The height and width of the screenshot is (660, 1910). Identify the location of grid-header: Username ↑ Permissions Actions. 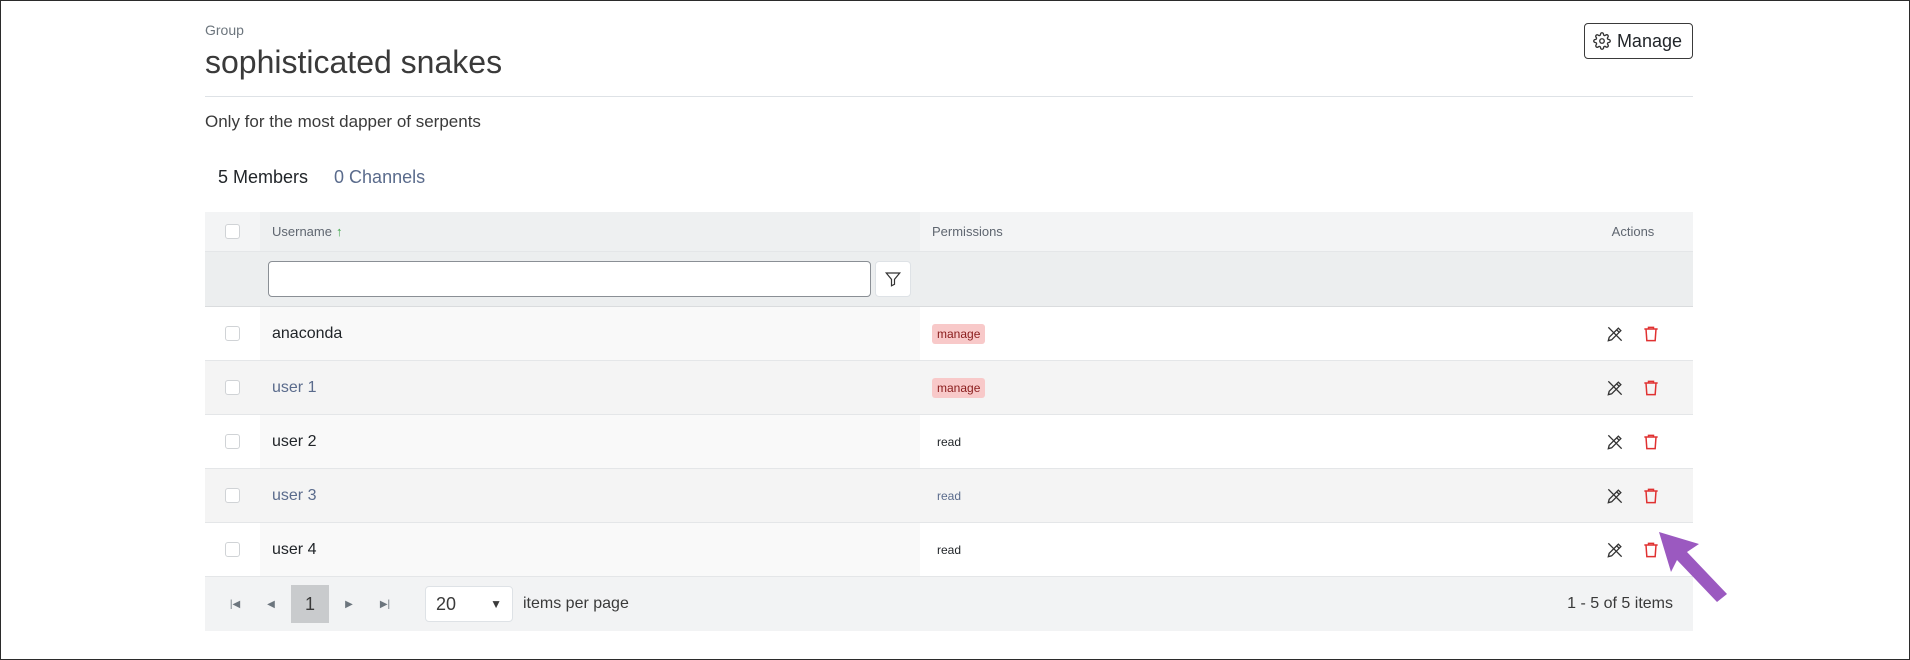
(949, 232).